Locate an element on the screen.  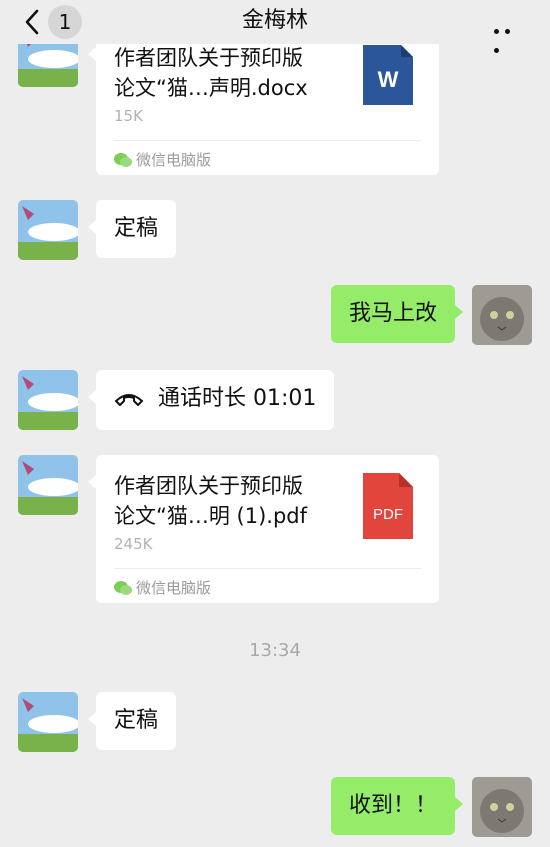
chat-header: 1 金梅林 is located at coordinates (275, 26).